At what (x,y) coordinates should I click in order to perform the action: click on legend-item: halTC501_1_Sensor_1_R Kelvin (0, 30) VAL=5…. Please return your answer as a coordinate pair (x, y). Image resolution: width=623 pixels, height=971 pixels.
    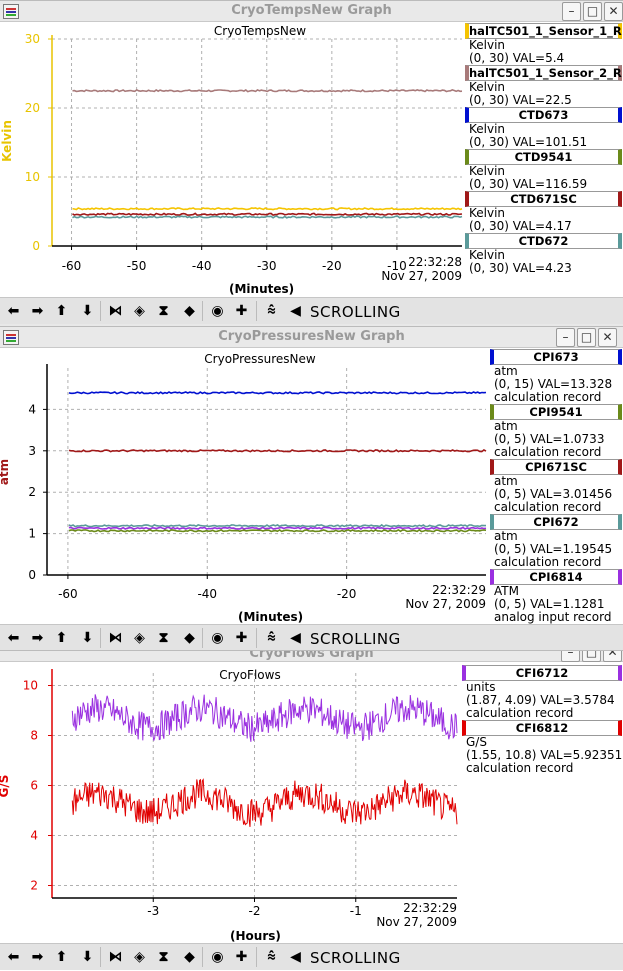
    Looking at the image, I should click on (543, 44).